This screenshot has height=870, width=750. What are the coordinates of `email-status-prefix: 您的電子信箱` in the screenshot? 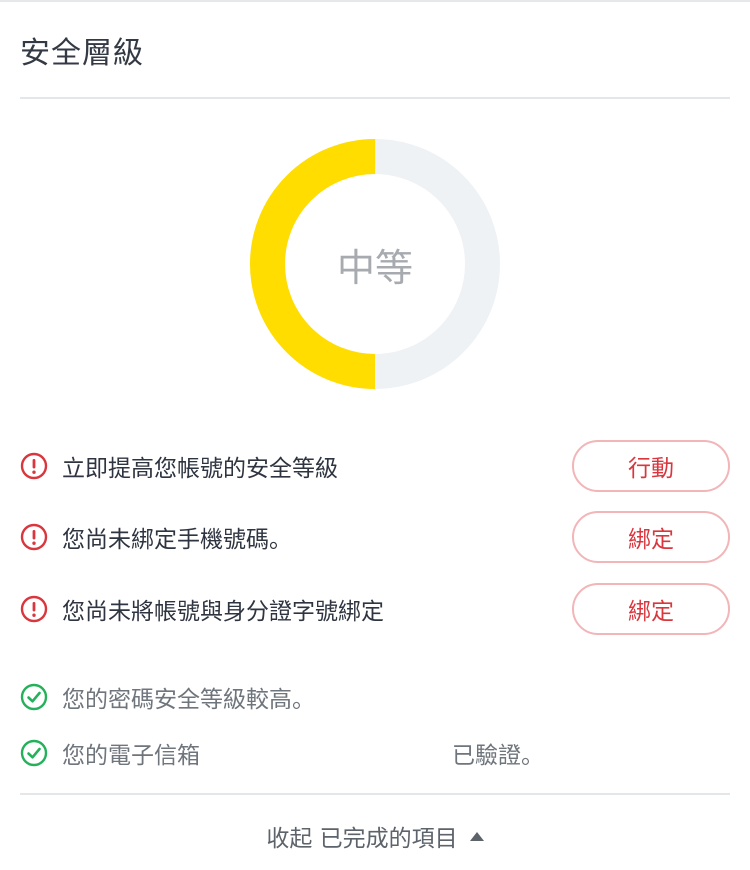 It's located at (131, 756).